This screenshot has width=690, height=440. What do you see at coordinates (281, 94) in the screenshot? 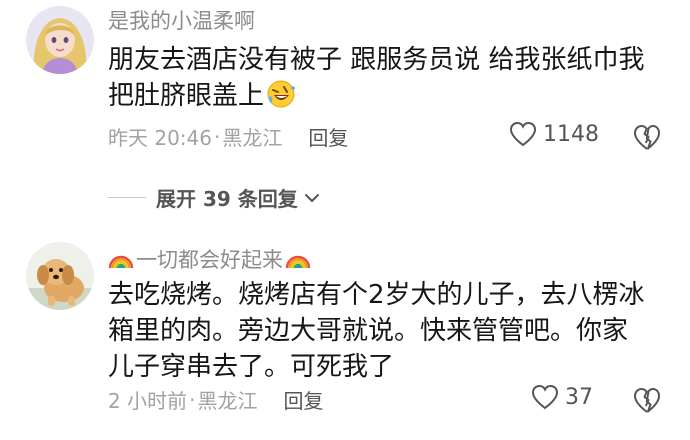
I see `rolling-laughing-face-icon` at bounding box center [281, 94].